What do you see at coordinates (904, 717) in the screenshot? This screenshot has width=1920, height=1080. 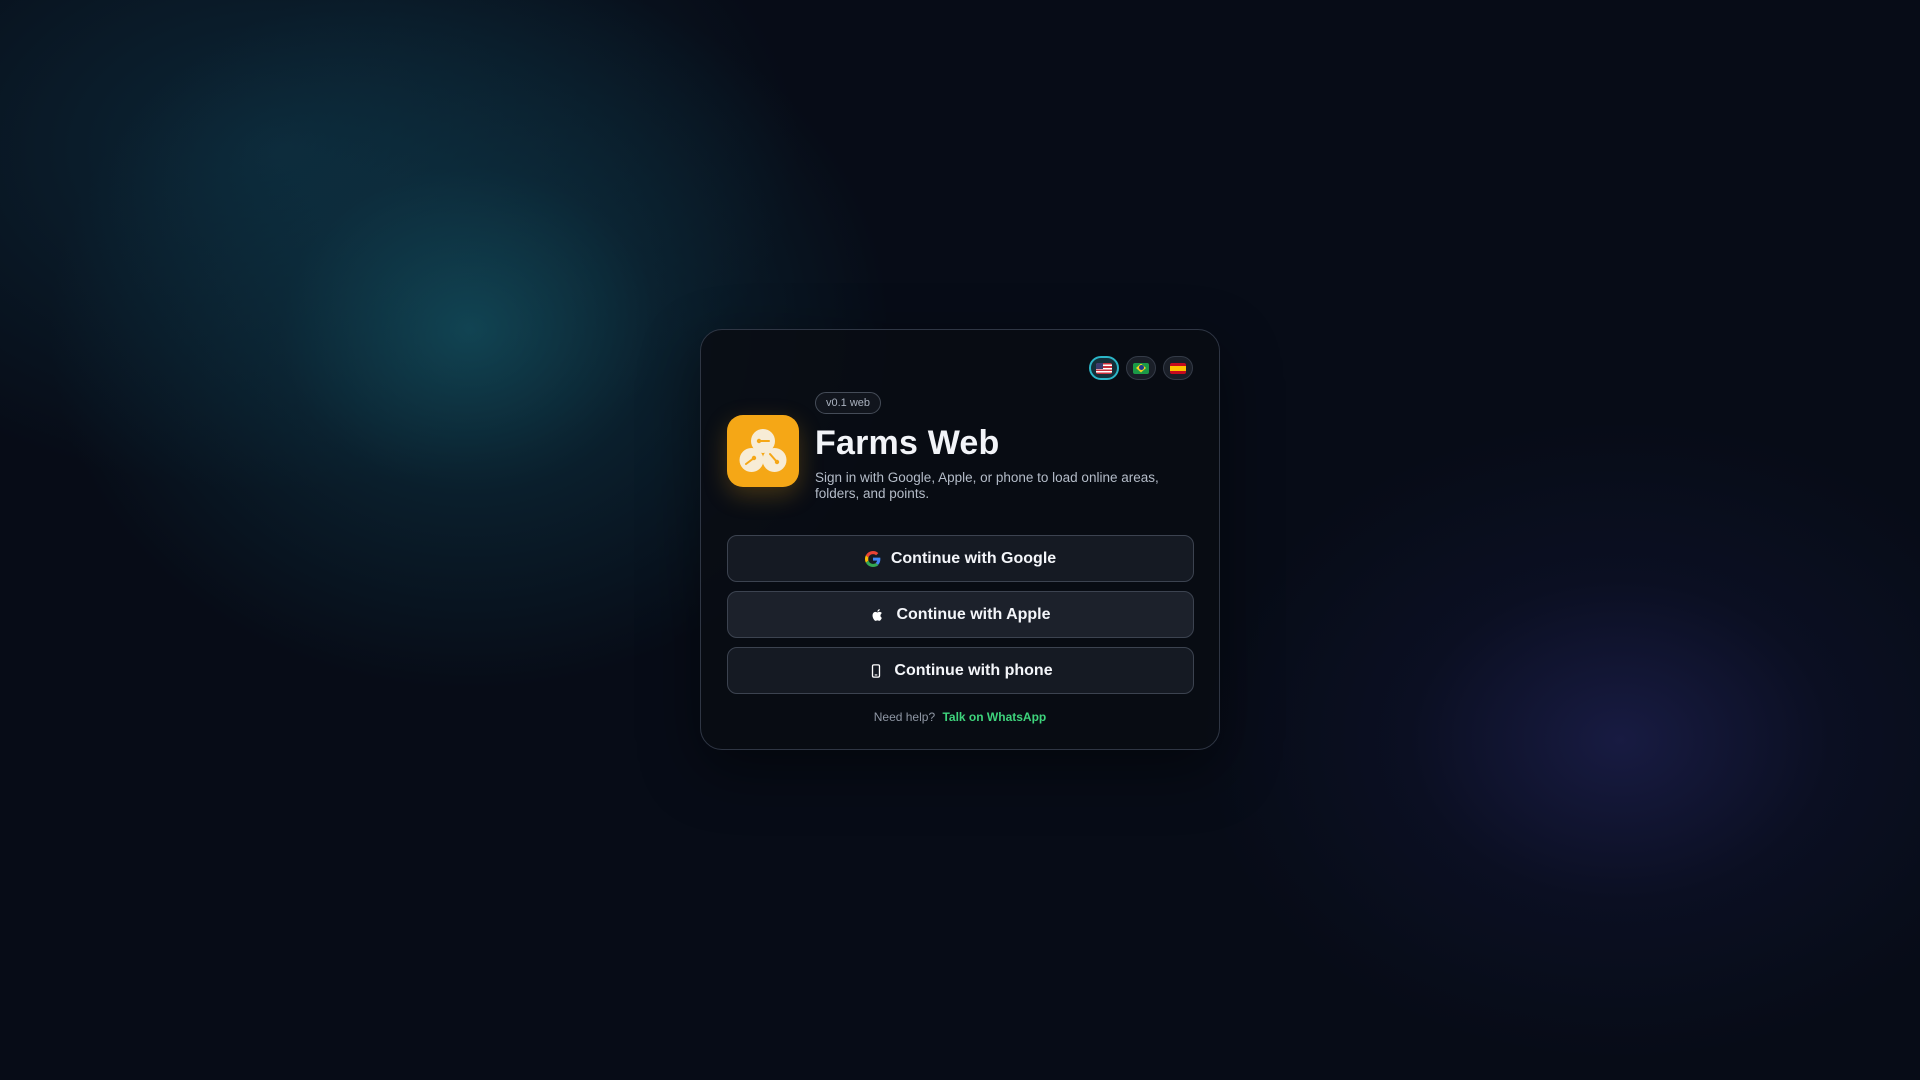 I see `help-label: Need help?` at bounding box center [904, 717].